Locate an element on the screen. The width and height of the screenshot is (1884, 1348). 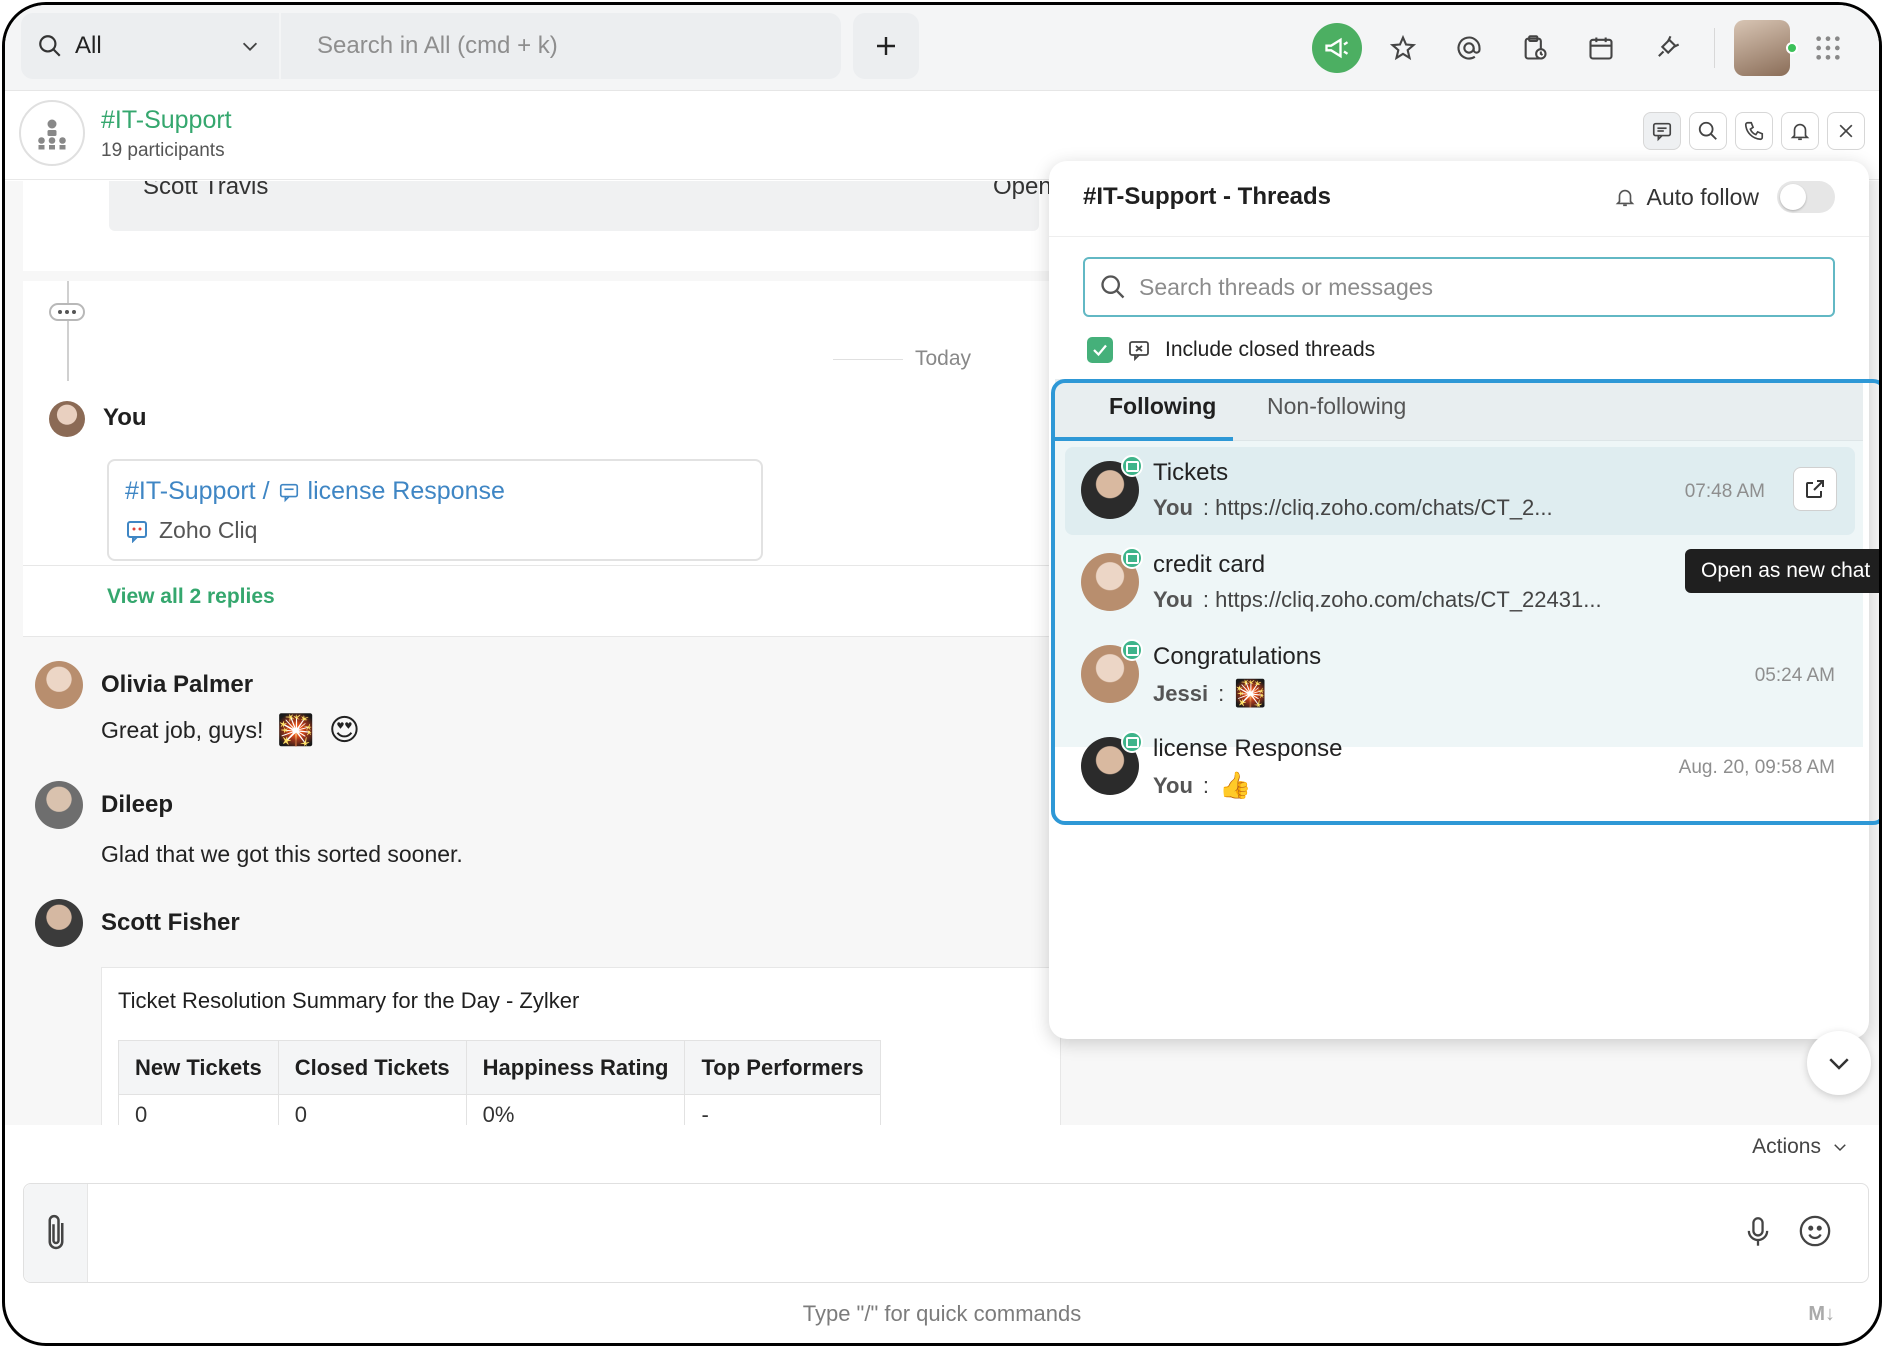
threads-search-box is located at coordinates (1459, 287).